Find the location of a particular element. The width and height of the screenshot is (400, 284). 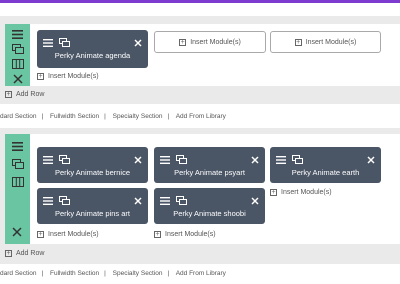

module-title: Perky Animate psyart is located at coordinates (209, 172).